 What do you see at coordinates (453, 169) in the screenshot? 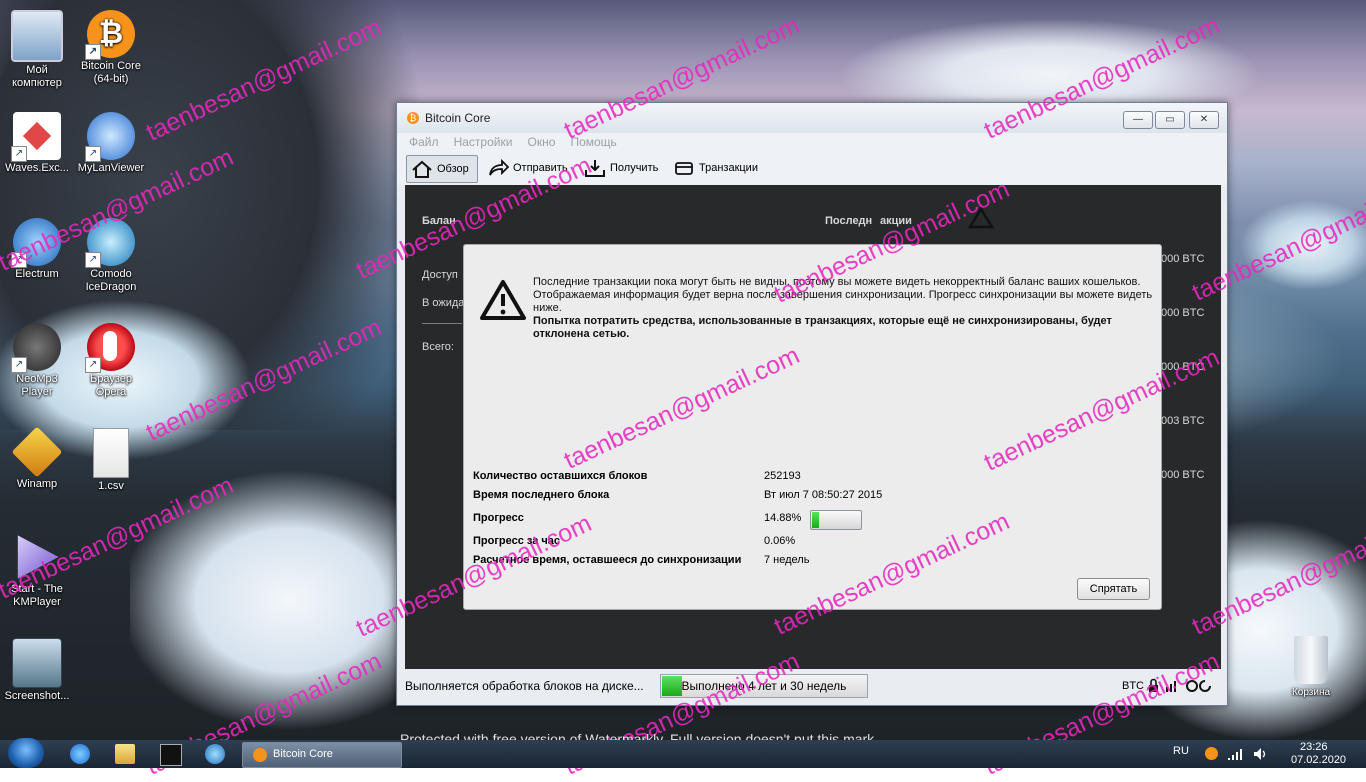
I see `tab-overview-label: Обзор` at bounding box center [453, 169].